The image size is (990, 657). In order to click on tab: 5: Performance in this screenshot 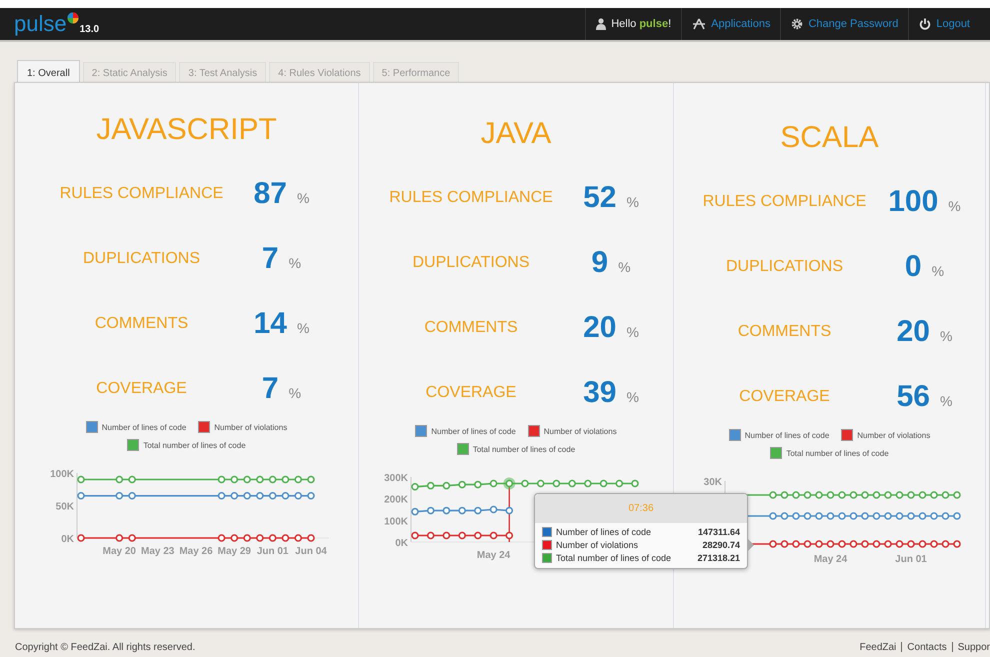, I will do `click(416, 72)`.